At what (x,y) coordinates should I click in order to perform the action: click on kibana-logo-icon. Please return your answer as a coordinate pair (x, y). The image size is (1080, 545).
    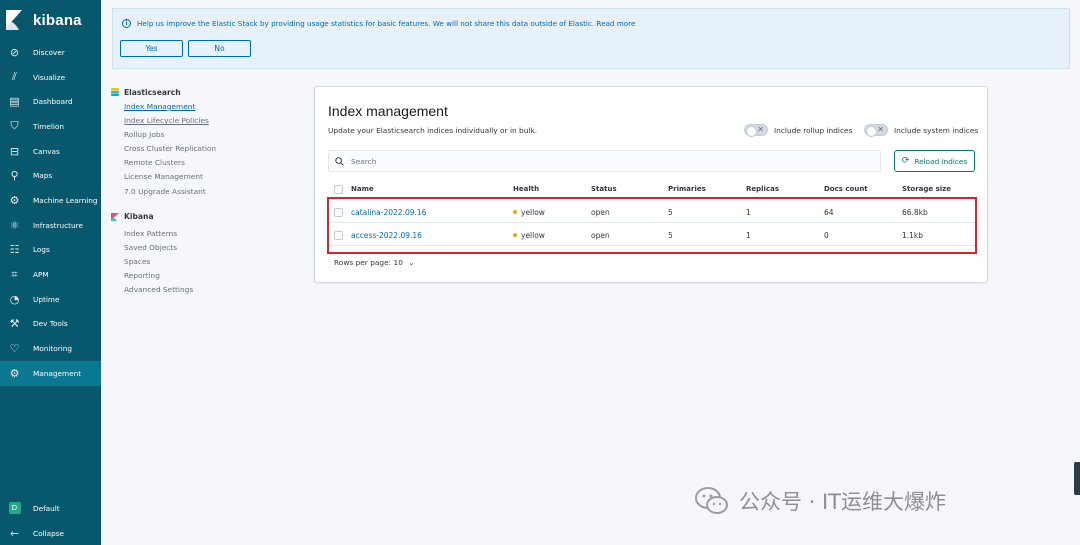
    Looking at the image, I should click on (14, 20).